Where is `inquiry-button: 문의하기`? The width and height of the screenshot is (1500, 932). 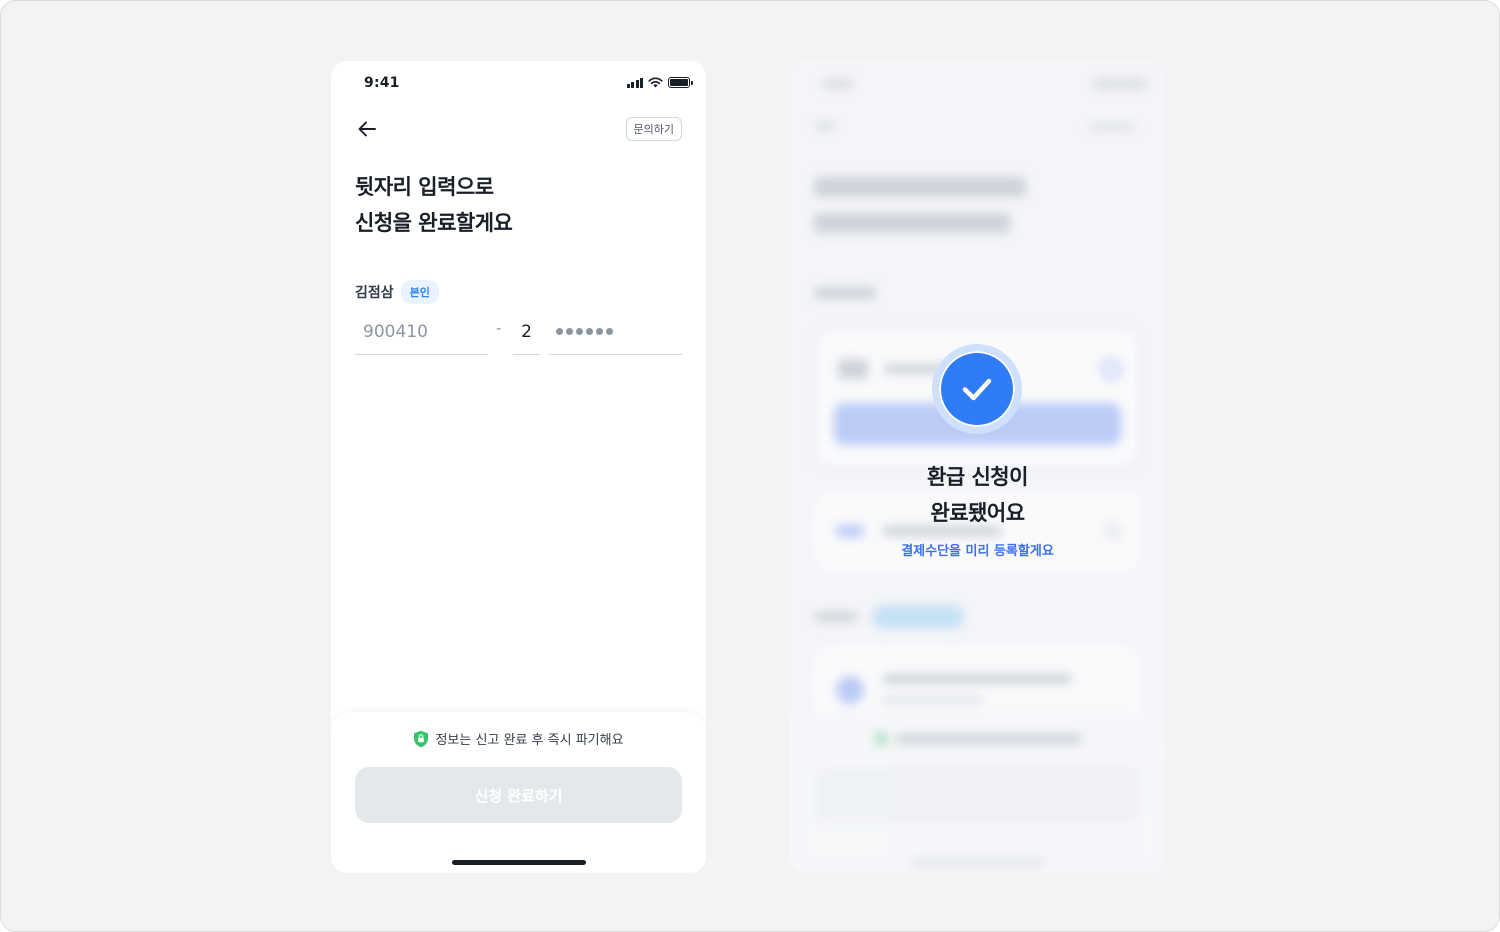
inquiry-button: 문의하기 is located at coordinates (653, 129).